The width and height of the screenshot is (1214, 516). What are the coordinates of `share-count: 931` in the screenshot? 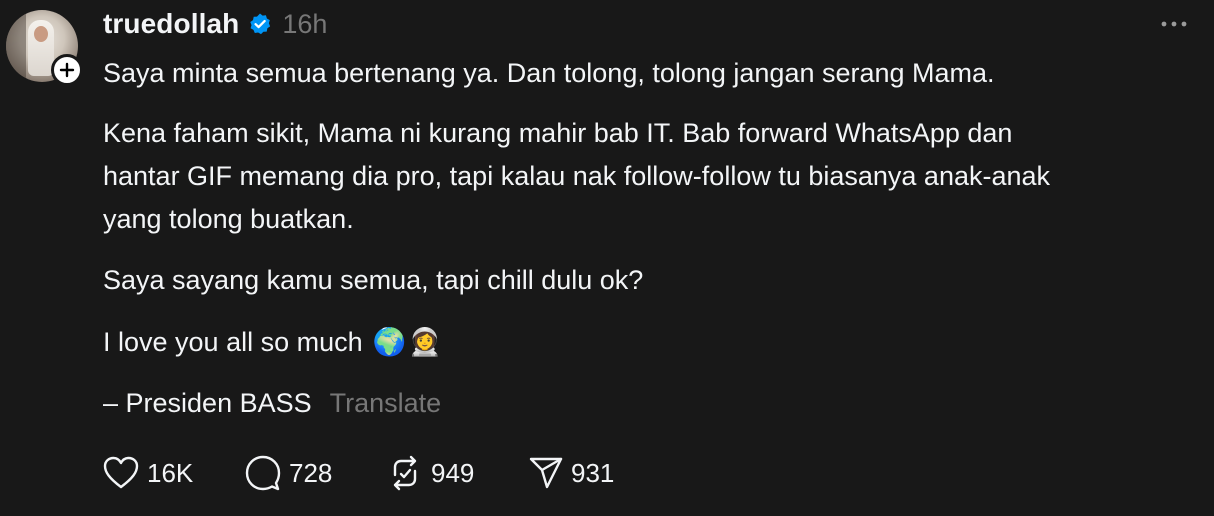 It's located at (593, 472).